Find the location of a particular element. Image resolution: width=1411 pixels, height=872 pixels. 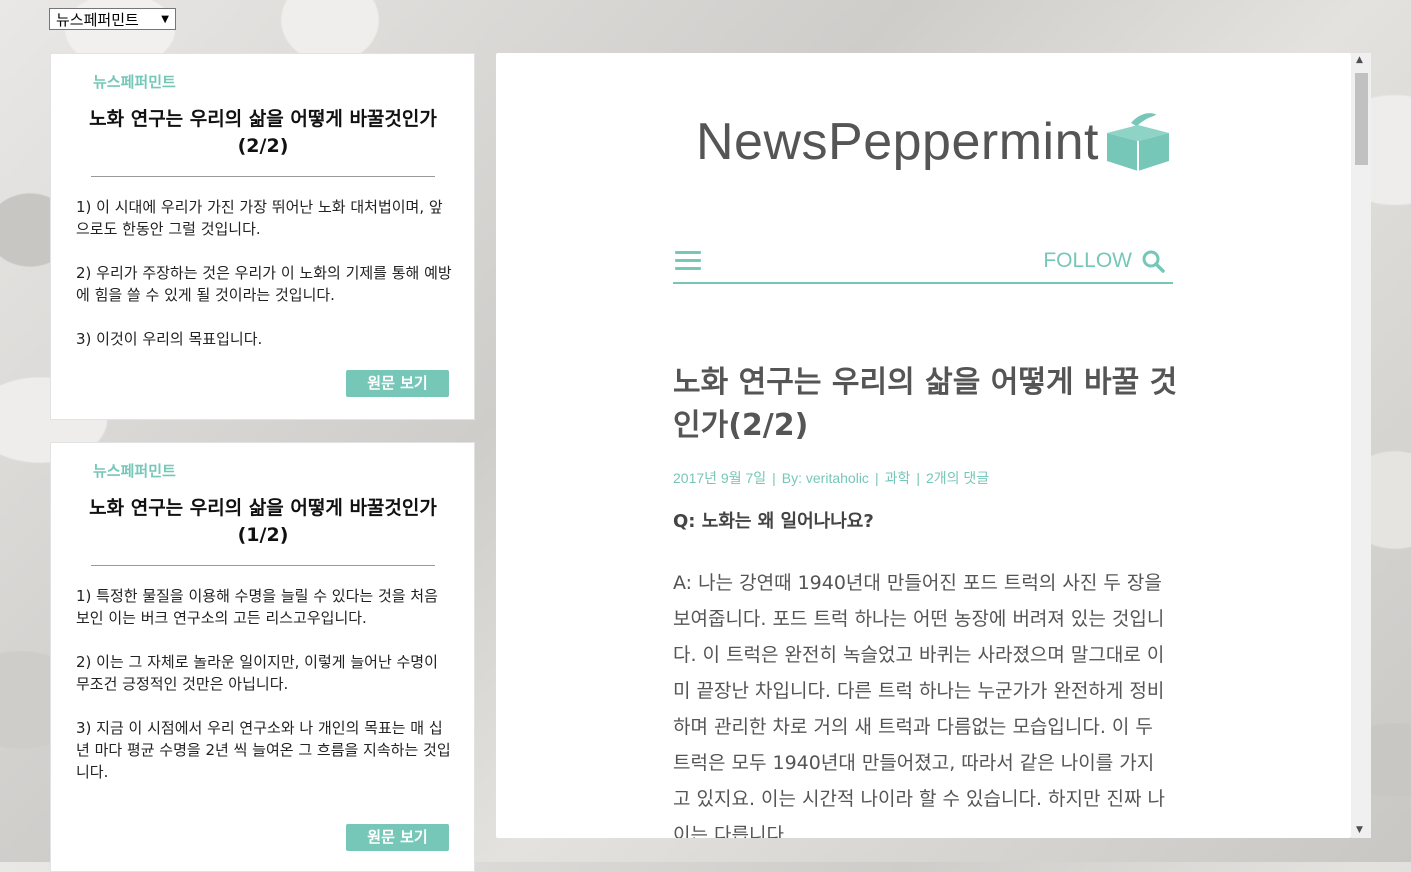

article-comments-link: 2개의 댓글 is located at coordinates (957, 478).